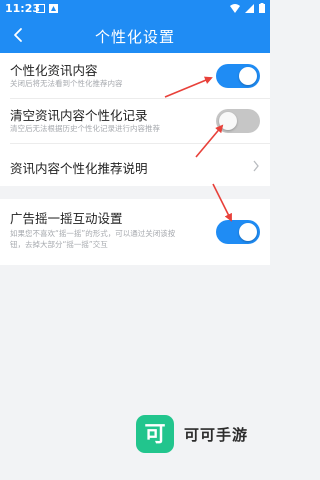  I want to click on watermark-text: 可可手游, so click(216, 434).